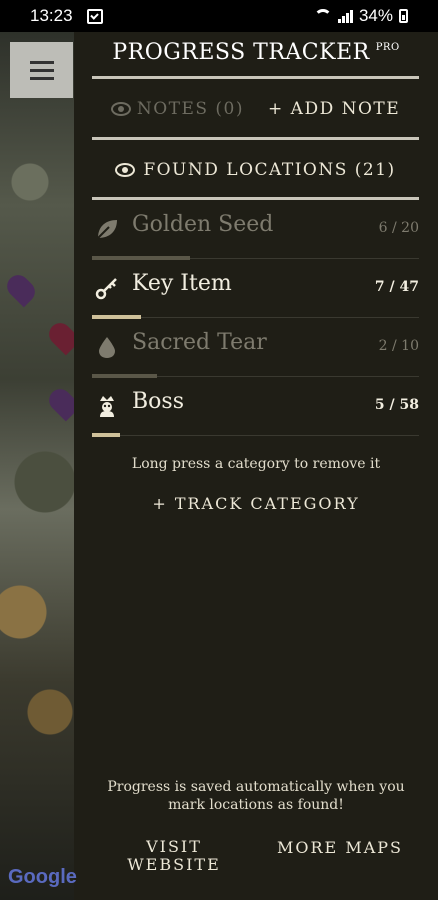  I want to click on category-count: 5 / 58, so click(396, 405).